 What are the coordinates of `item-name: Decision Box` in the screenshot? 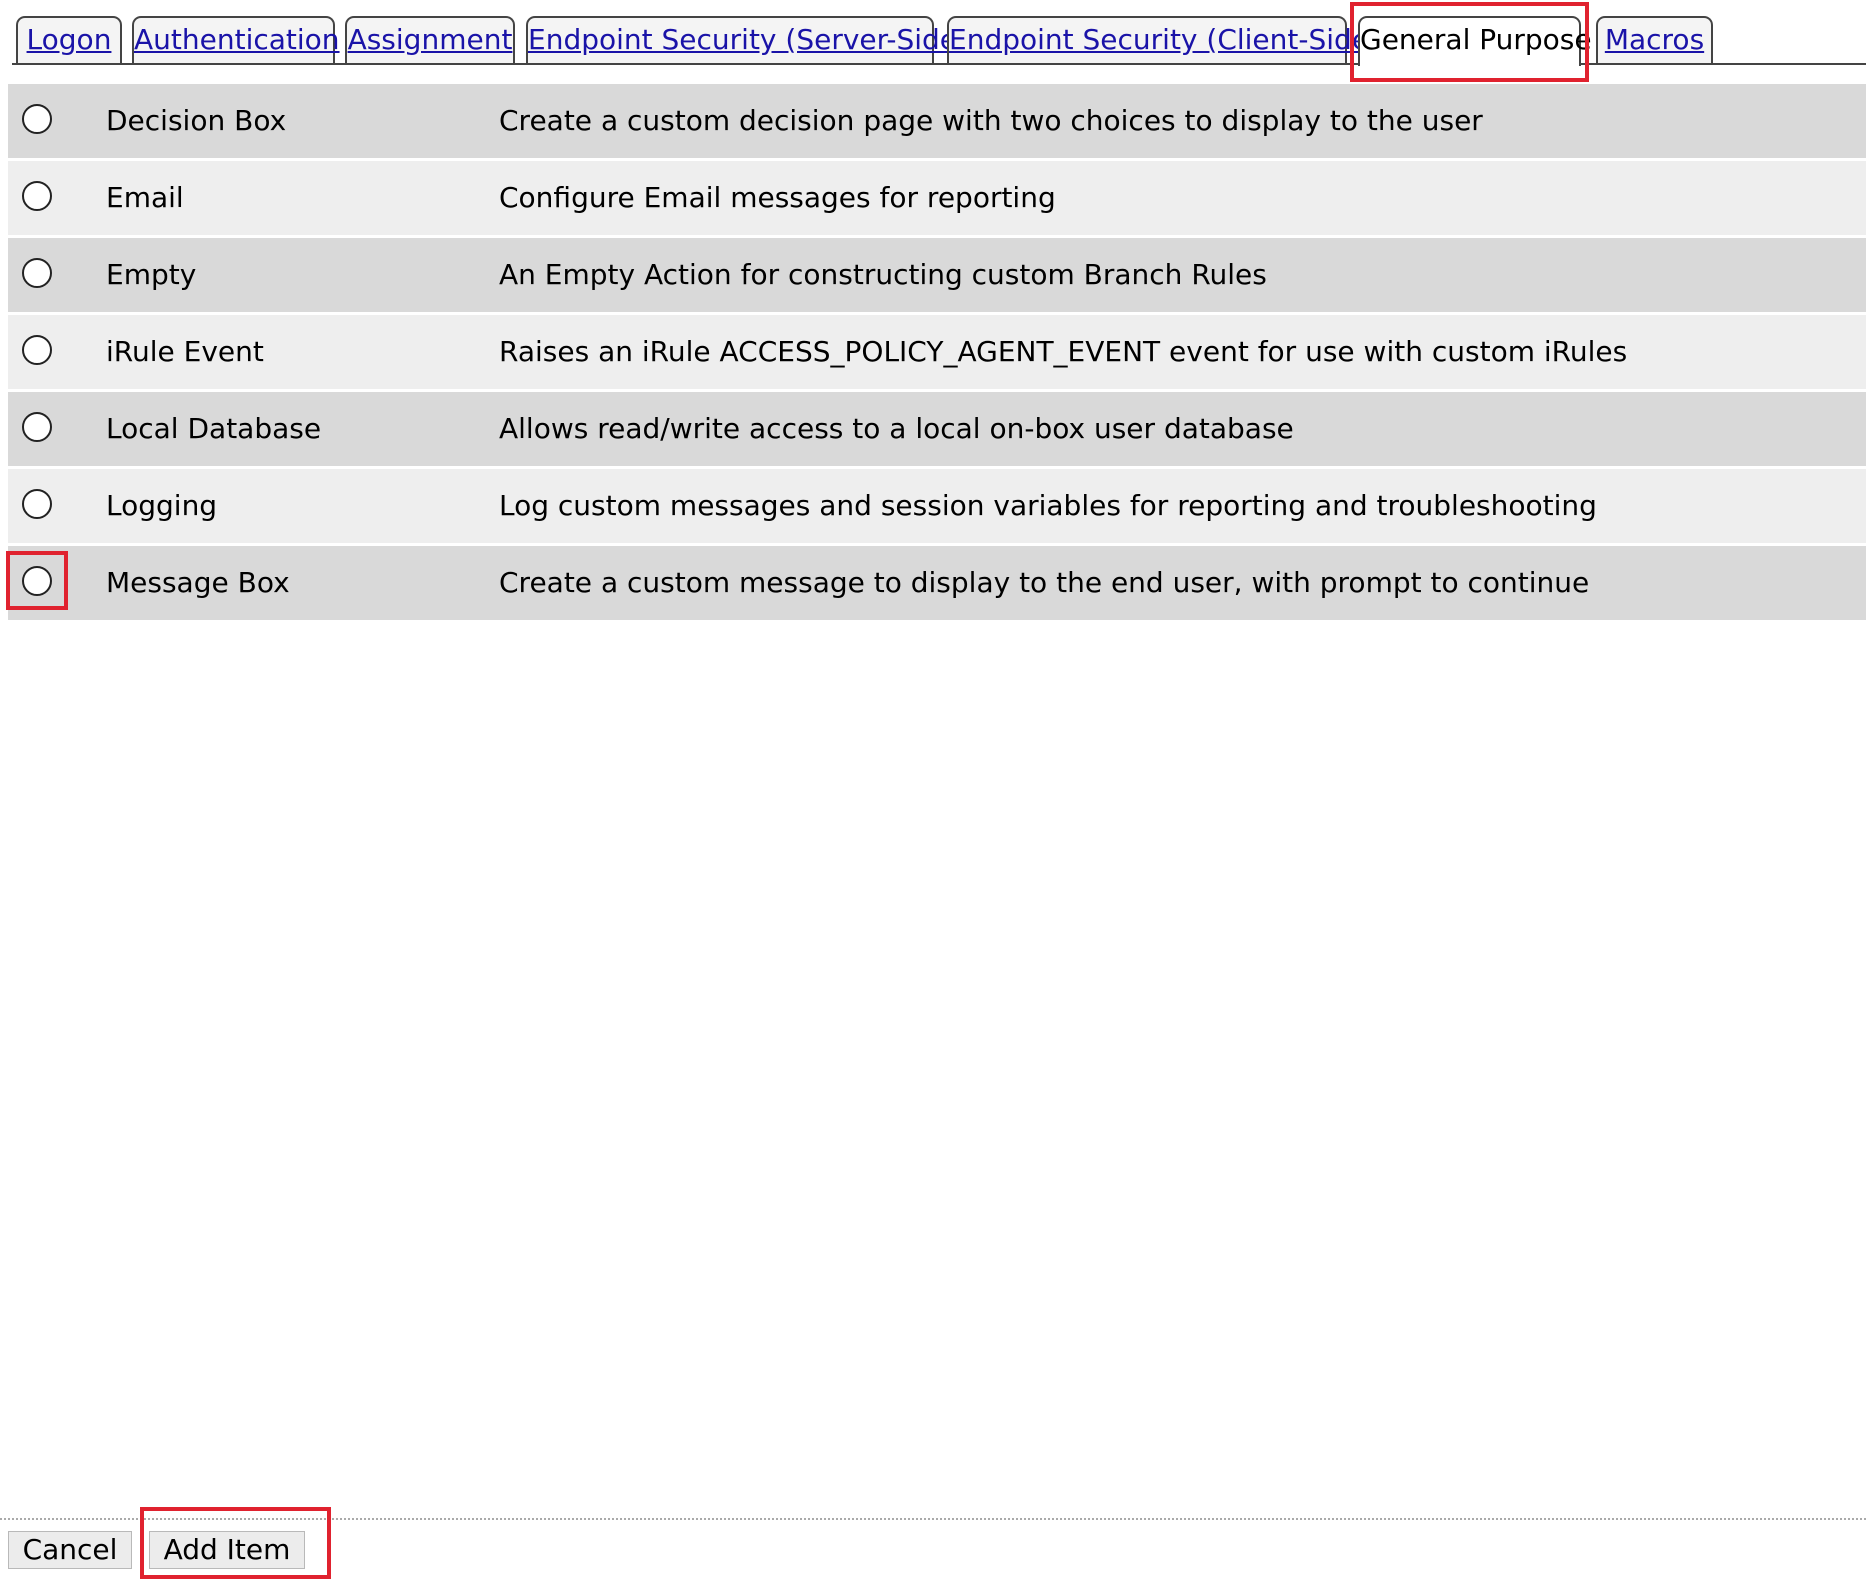 It's located at (196, 120).